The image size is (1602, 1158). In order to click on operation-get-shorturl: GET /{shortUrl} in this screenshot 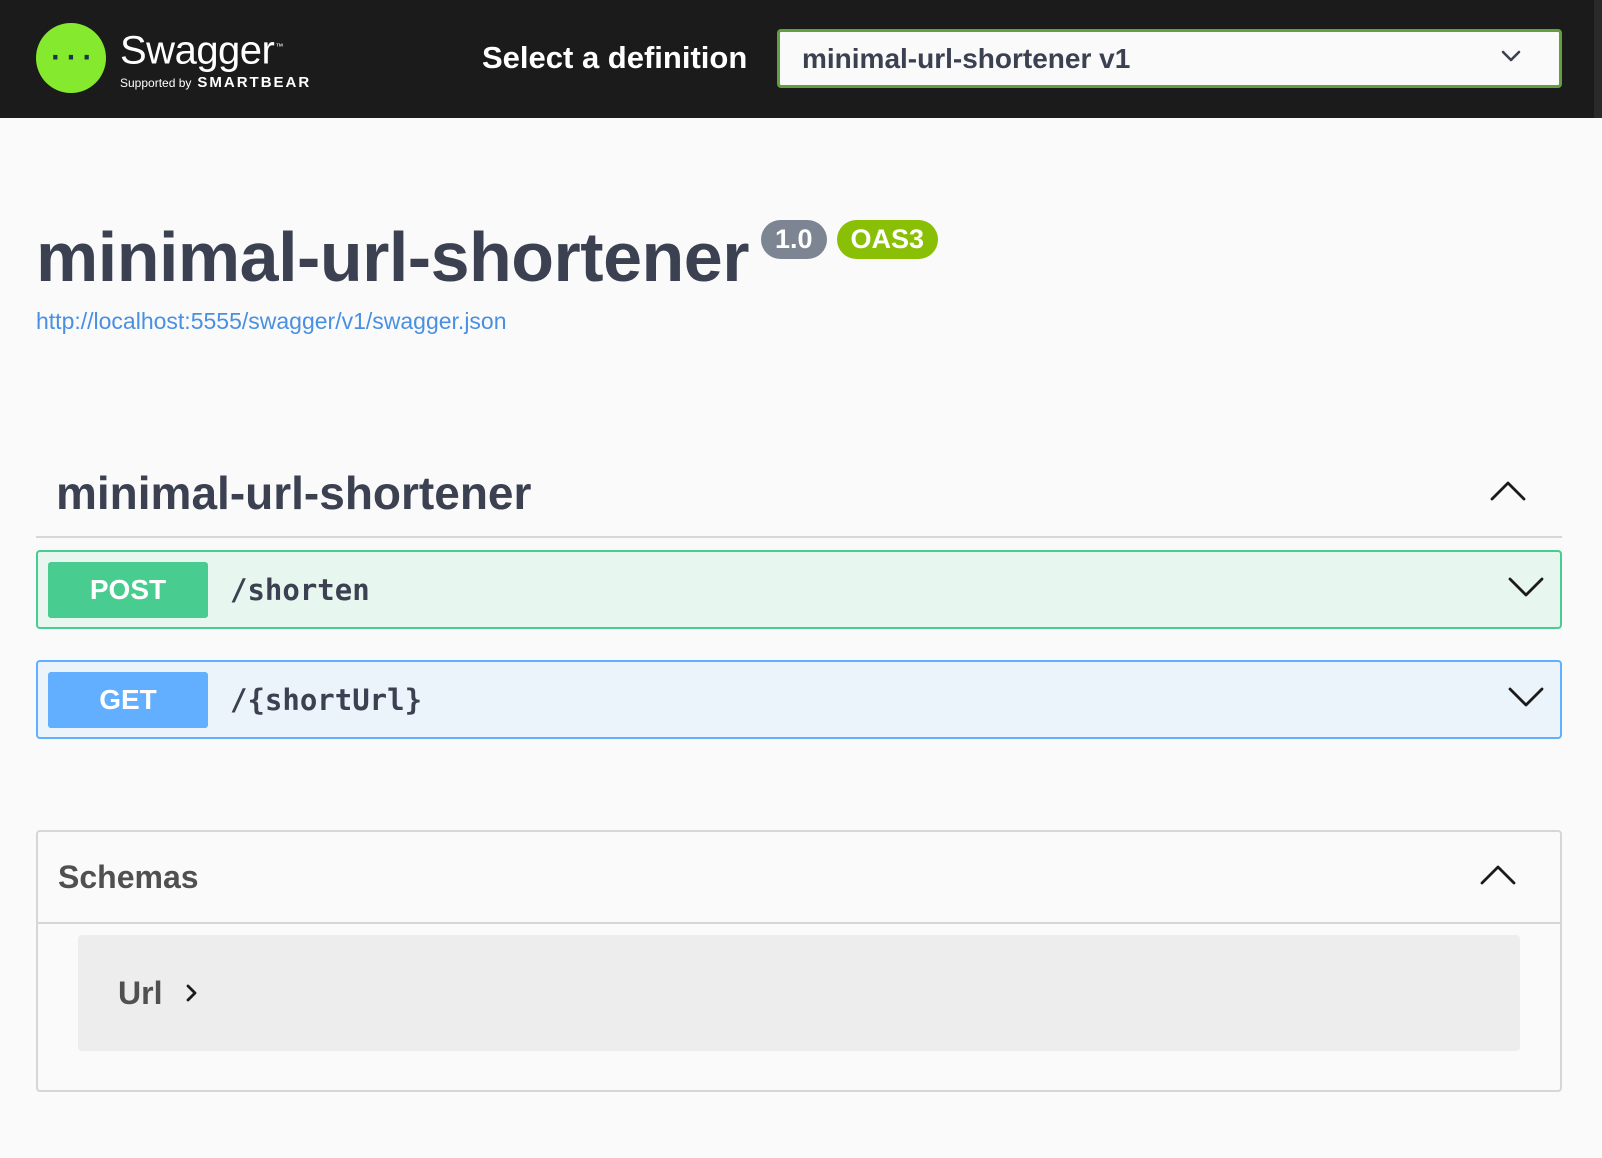, I will do `click(799, 699)`.